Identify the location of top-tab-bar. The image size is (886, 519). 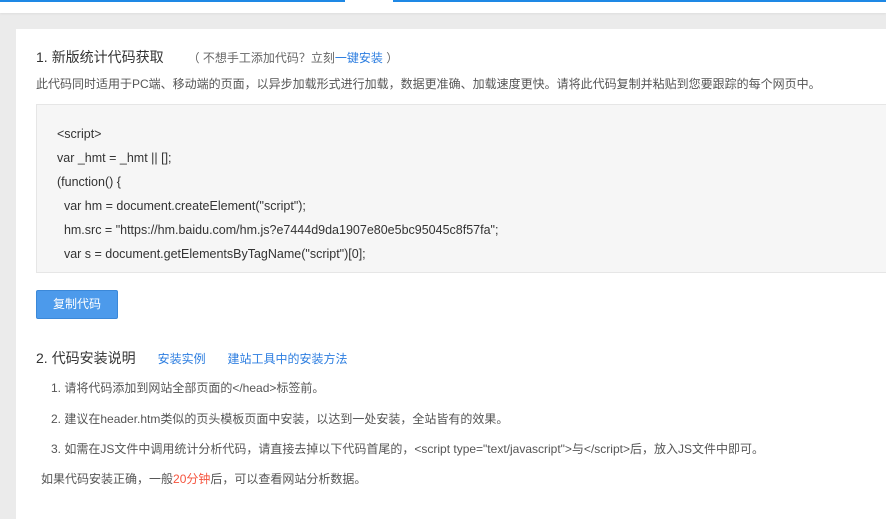
(443, 6).